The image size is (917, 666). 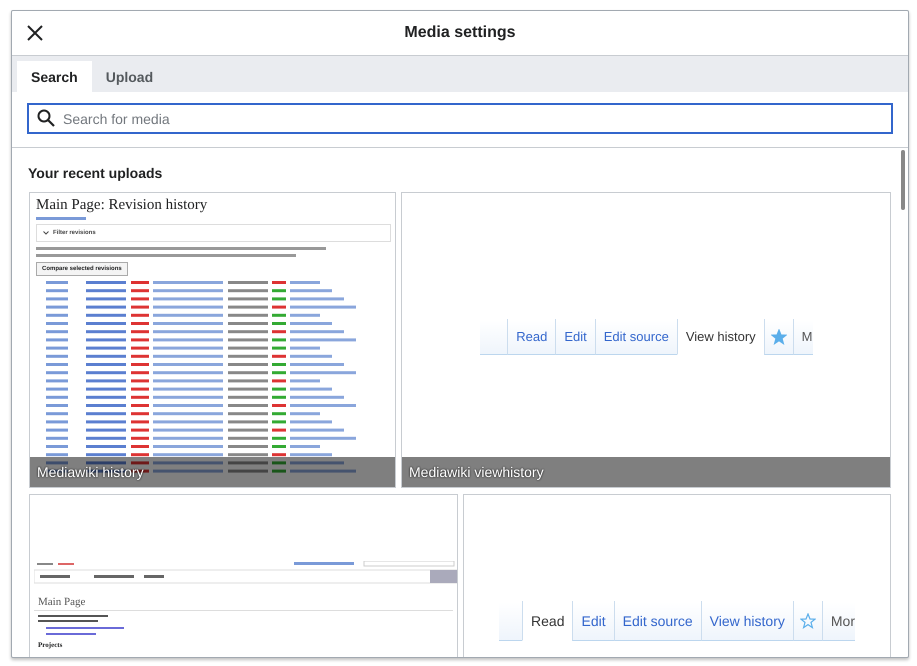 What do you see at coordinates (646, 472) in the screenshot?
I see `thumbnail-caption: Mediawiki viewhistory` at bounding box center [646, 472].